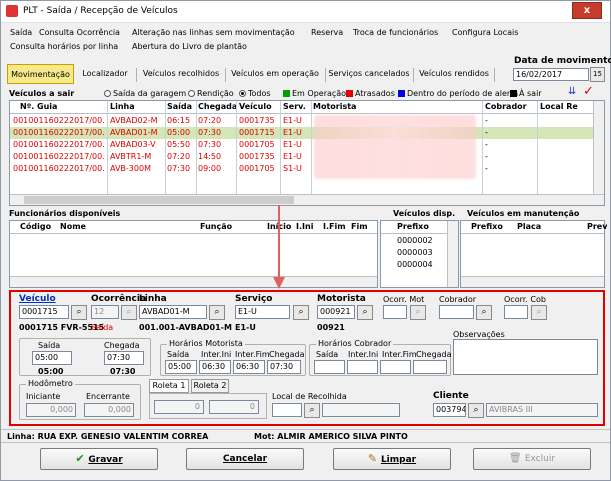 The height and width of the screenshot is (481, 611). Describe the element at coordinates (334, 226) in the screenshot. I see `col-i-fim: I.Fim` at that location.